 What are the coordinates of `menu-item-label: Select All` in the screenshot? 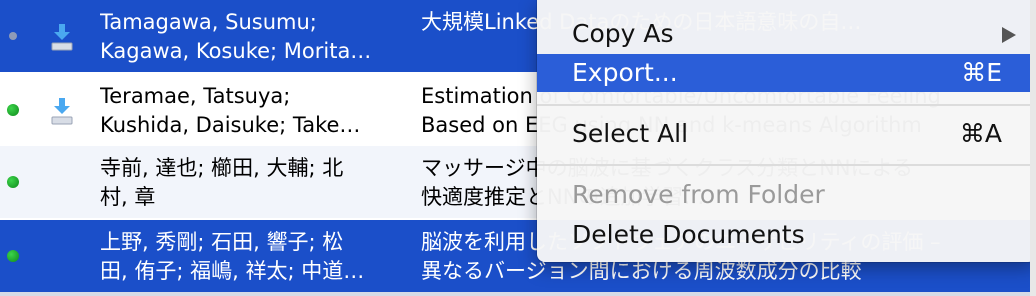 It's located at (630, 133).